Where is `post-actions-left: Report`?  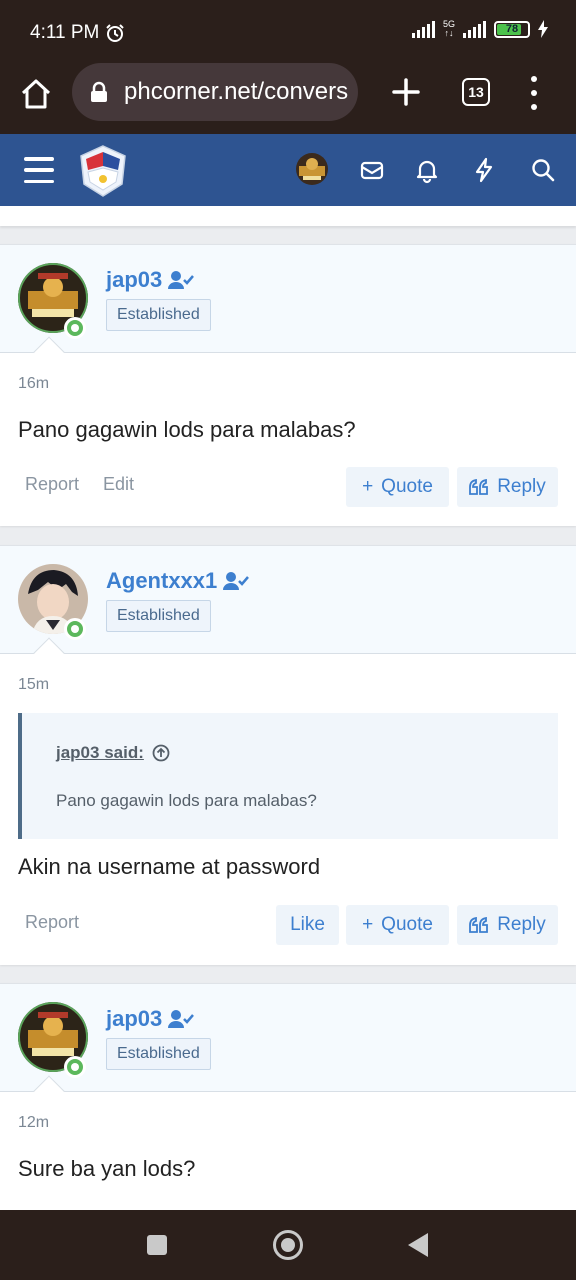 post-actions-left: Report is located at coordinates (52, 922).